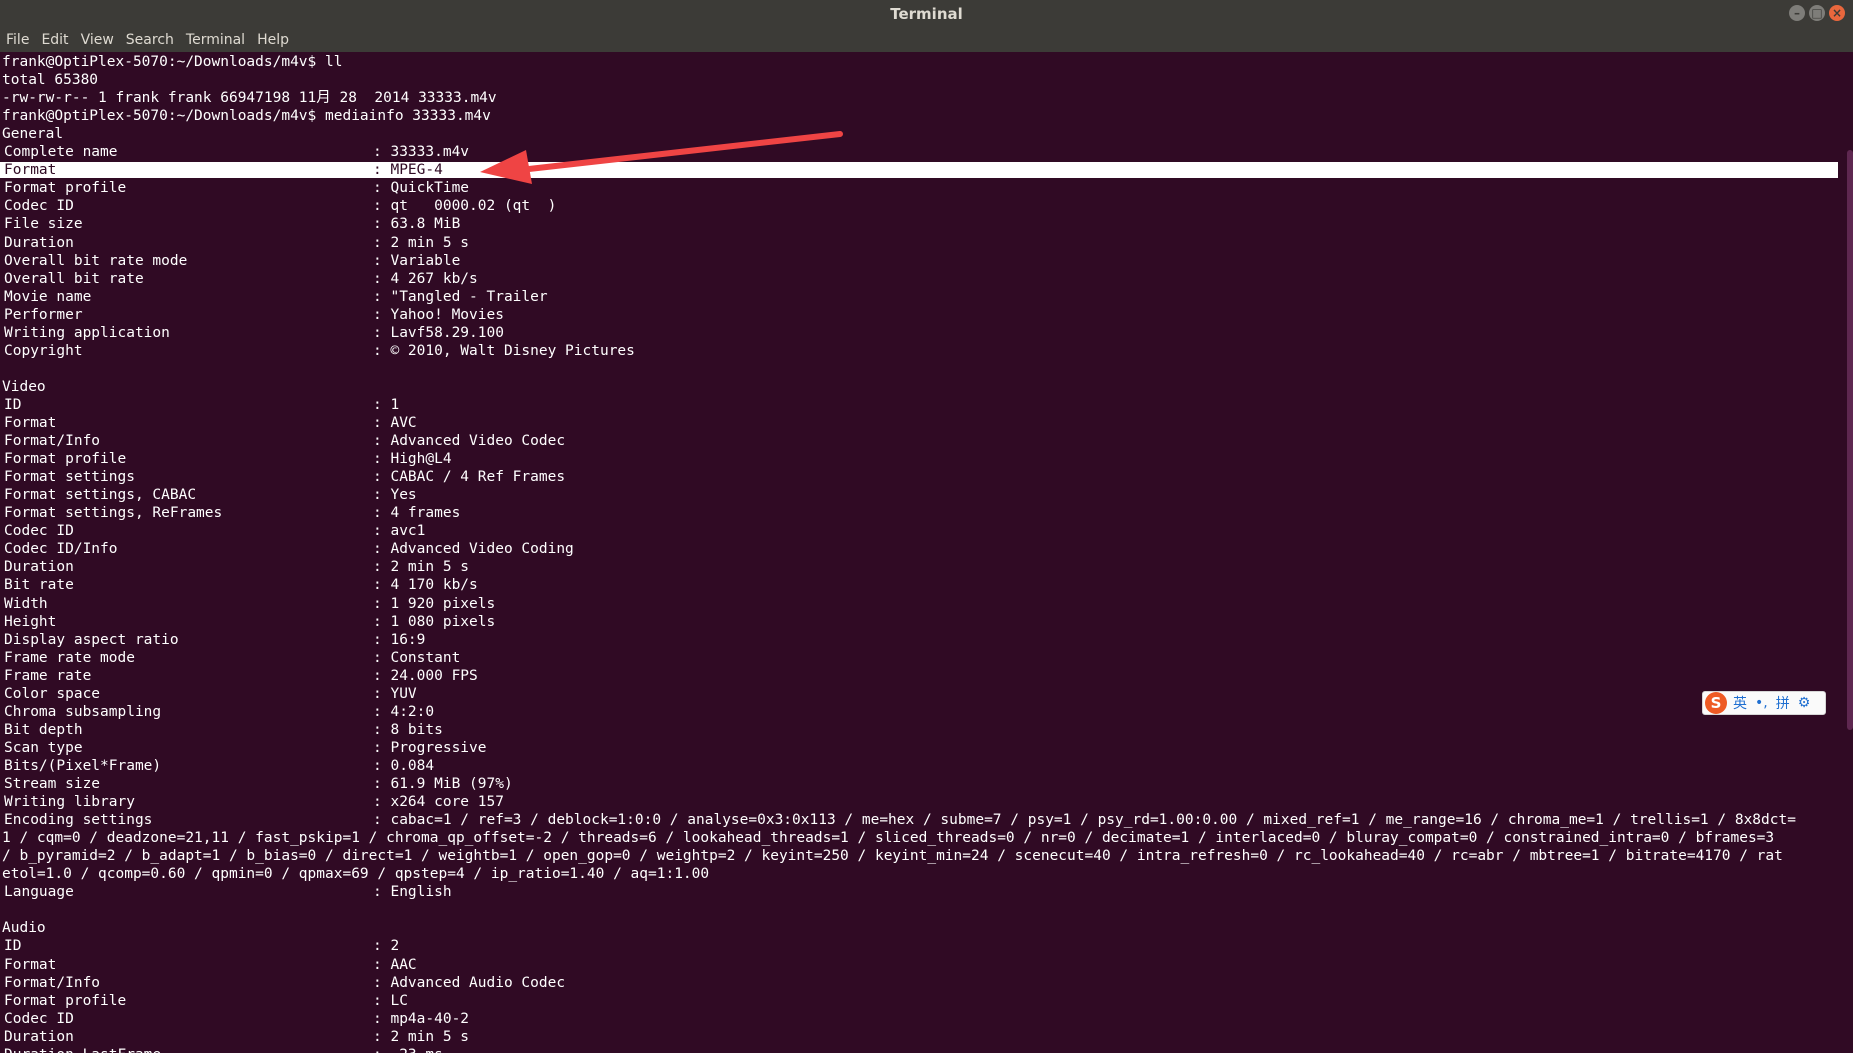 Image resolution: width=1853 pixels, height=1053 pixels. I want to click on sogou-logo-icon: S, so click(1716, 703).